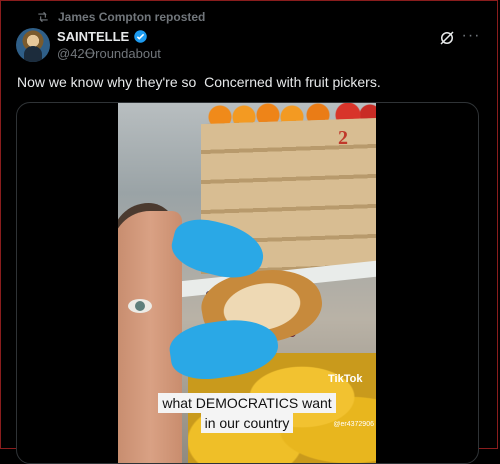  What do you see at coordinates (353, 424) in the screenshot?
I see `tiktok-username: @er4372906` at bounding box center [353, 424].